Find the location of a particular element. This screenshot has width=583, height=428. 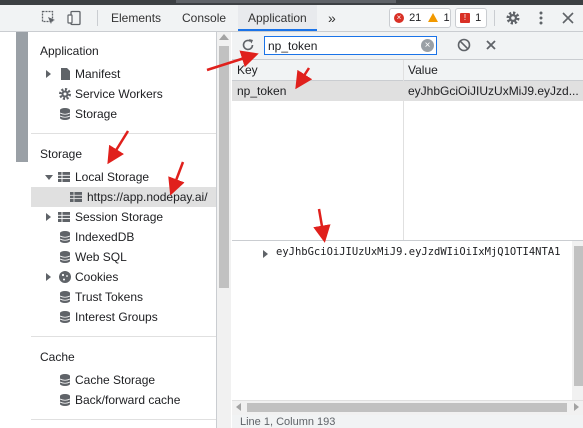

sidebar-item-label: Session Storage is located at coordinates (119, 217).